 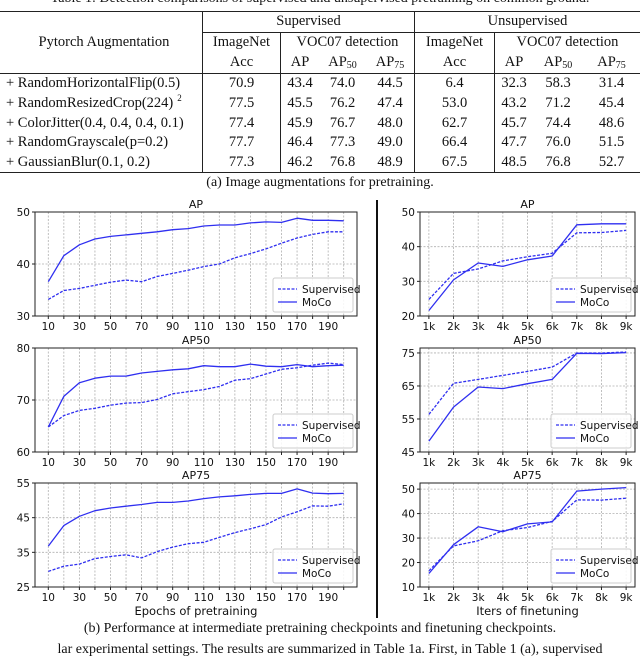 What do you see at coordinates (23, 349) in the screenshot?
I see `y-tick-label: 80` at bounding box center [23, 349].